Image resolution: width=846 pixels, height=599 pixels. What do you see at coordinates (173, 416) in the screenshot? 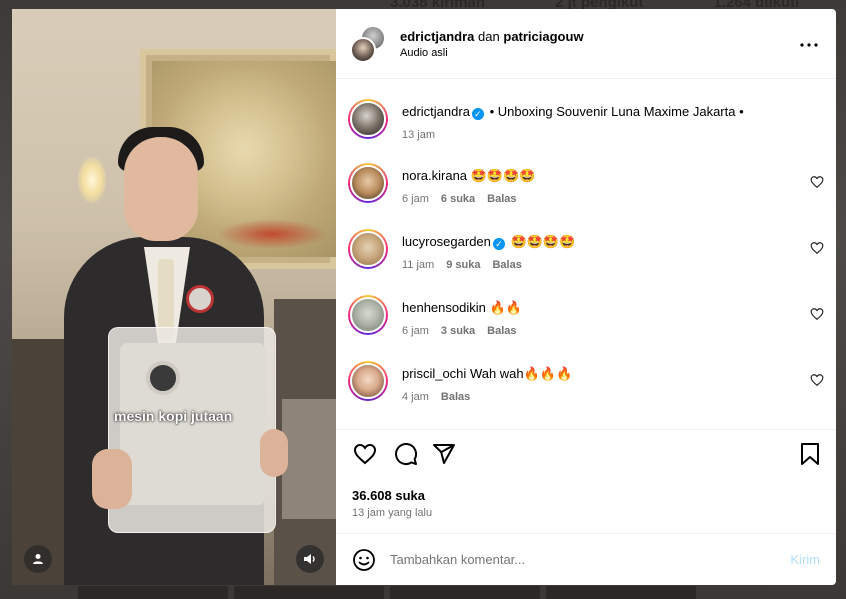
I see `video-caption: mesin kopi jutaan` at bounding box center [173, 416].